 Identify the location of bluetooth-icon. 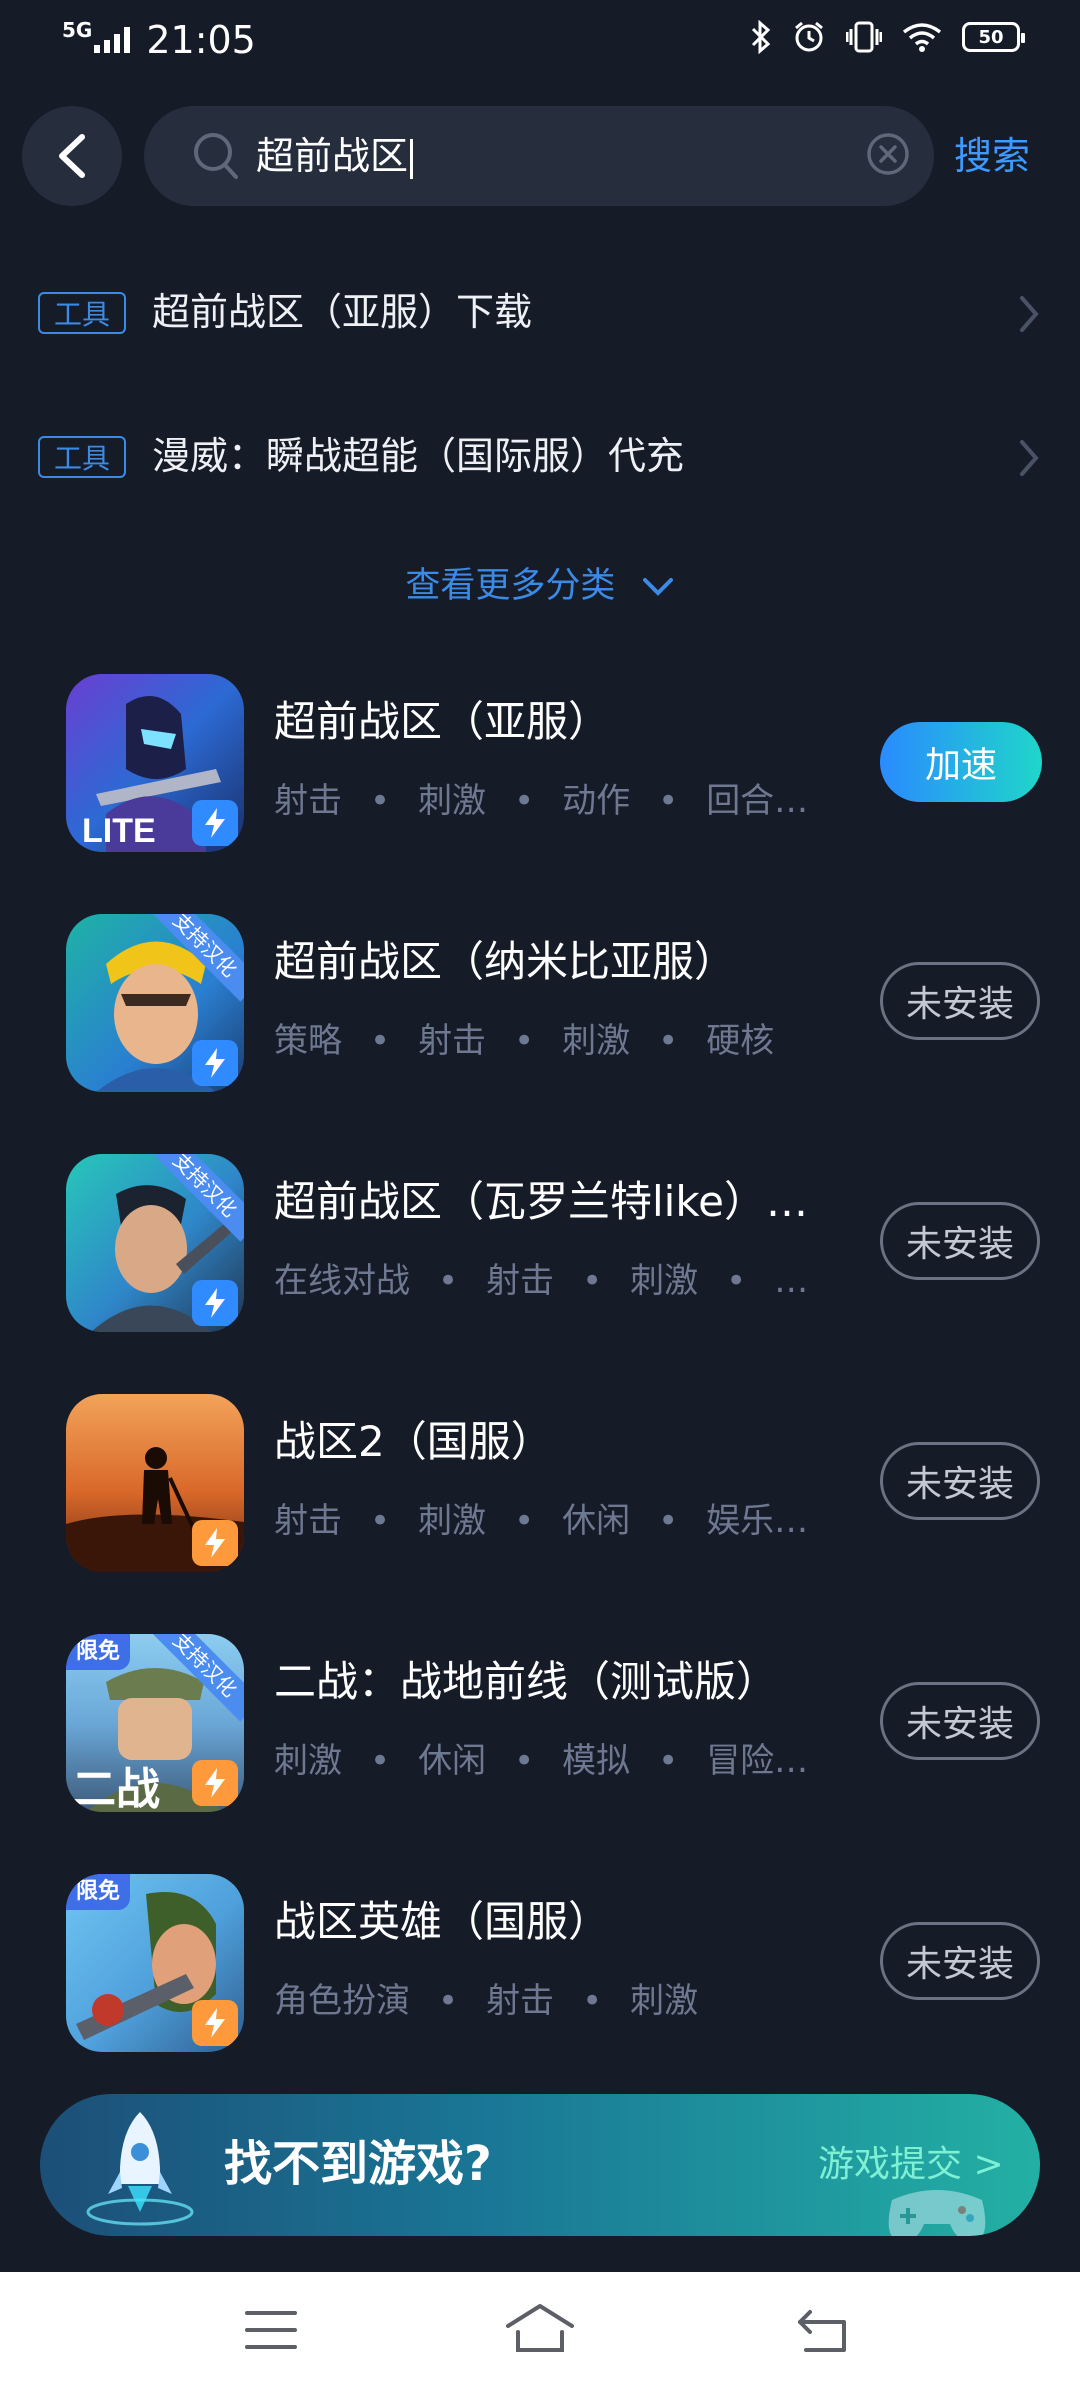
(761, 37).